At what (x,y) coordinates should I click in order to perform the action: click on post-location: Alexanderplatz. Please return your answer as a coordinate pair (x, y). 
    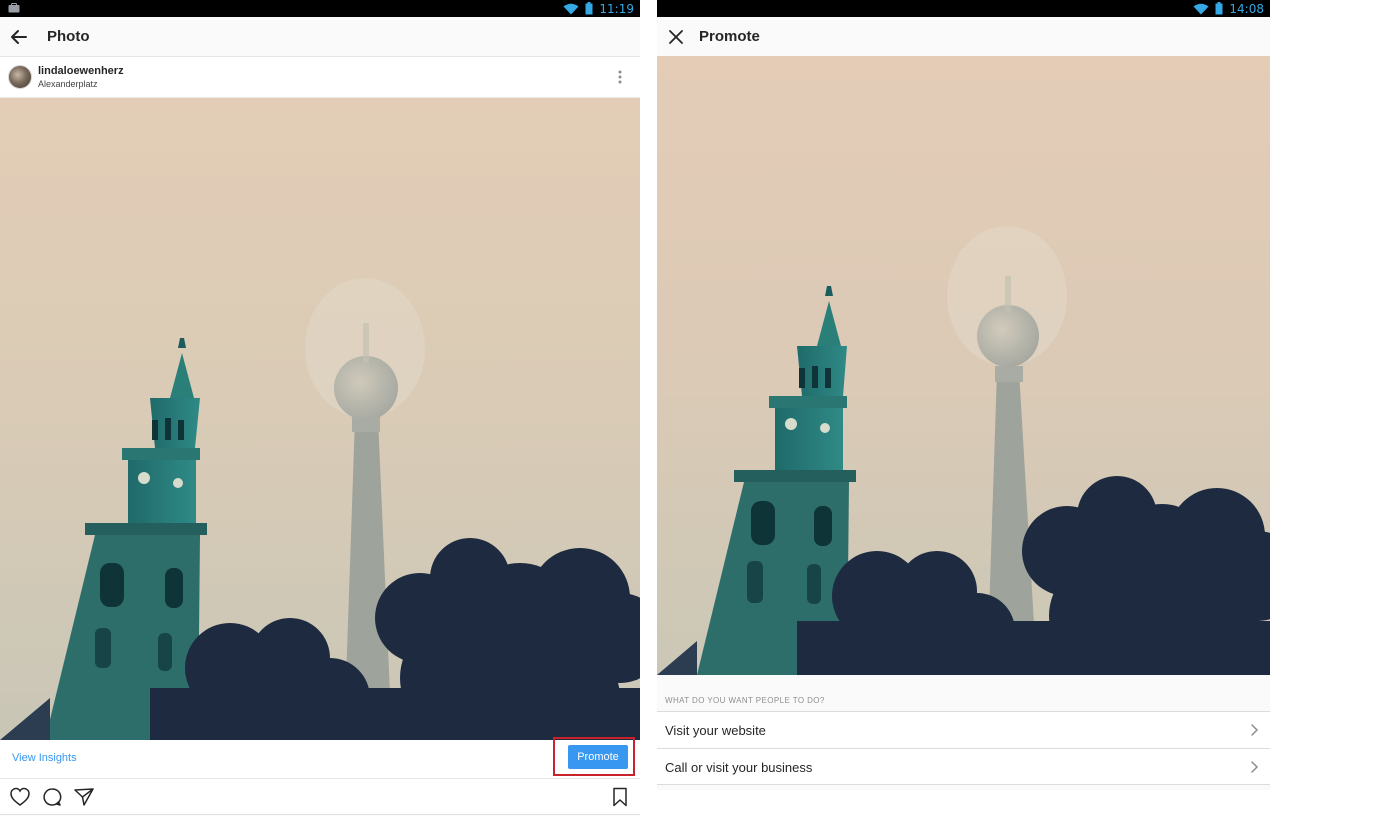
    Looking at the image, I should click on (68, 84).